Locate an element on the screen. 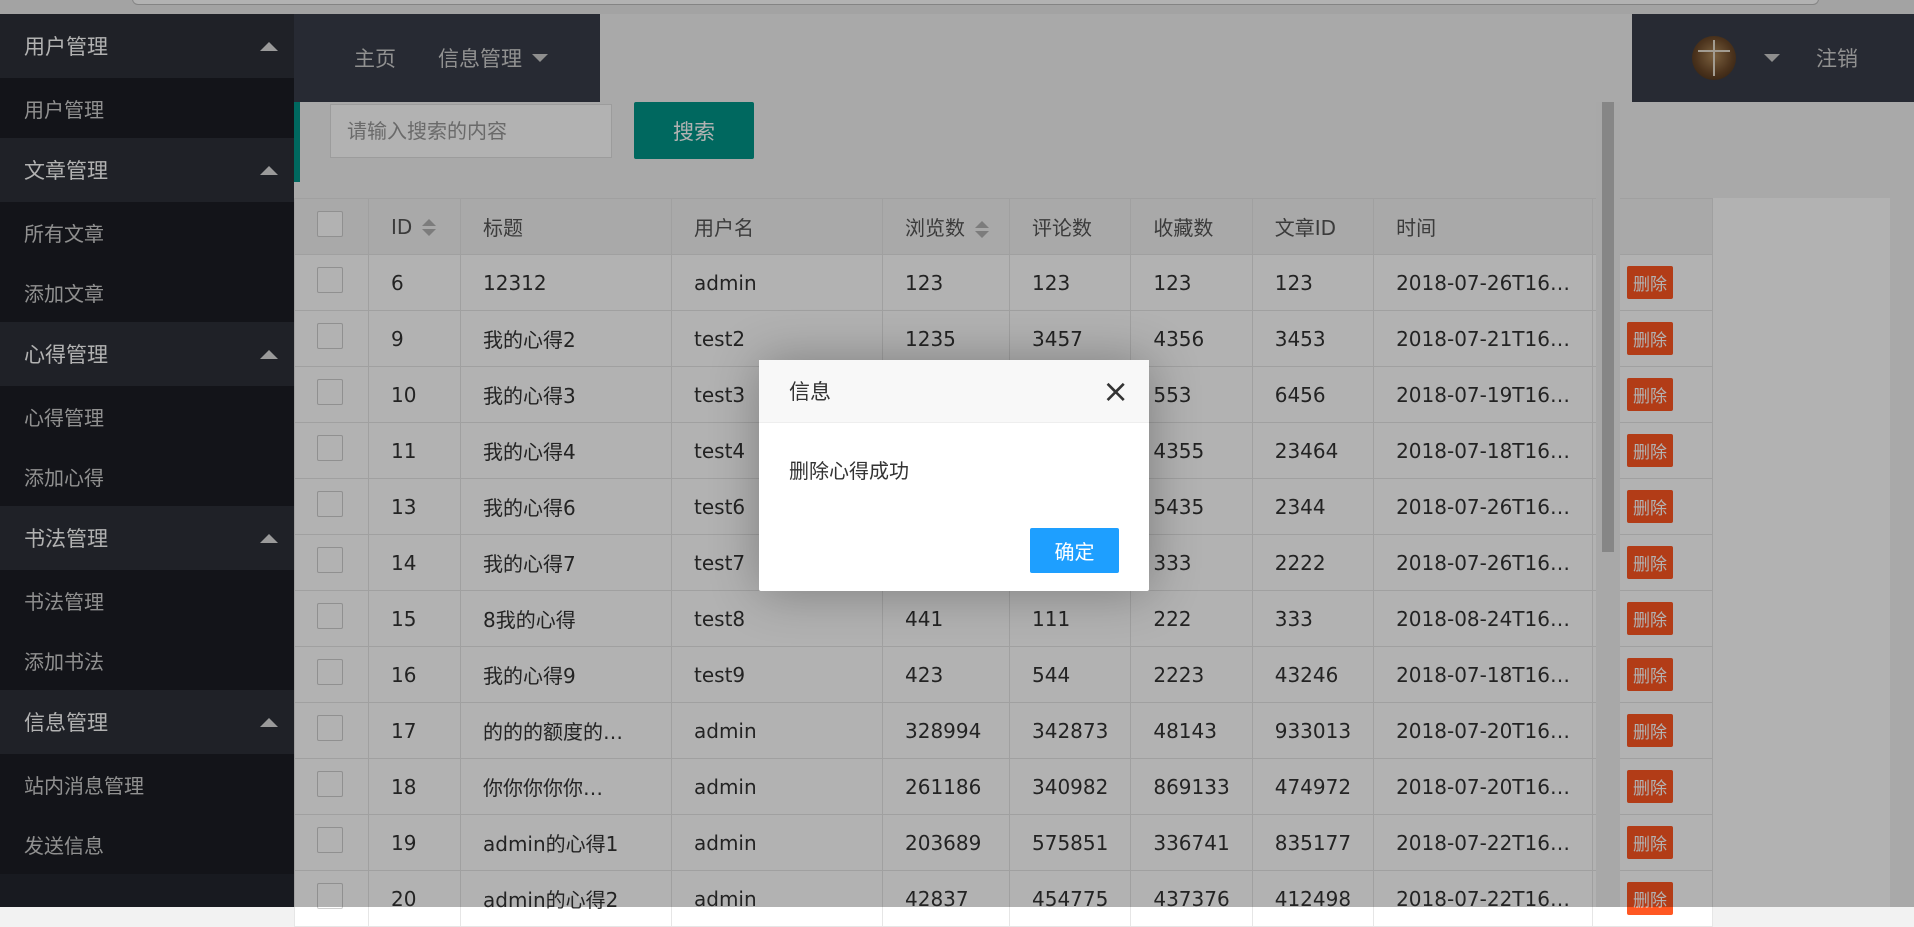 Image resolution: width=1914 pixels, height=927 pixels. confirm-button: 确定 is located at coordinates (1074, 550).